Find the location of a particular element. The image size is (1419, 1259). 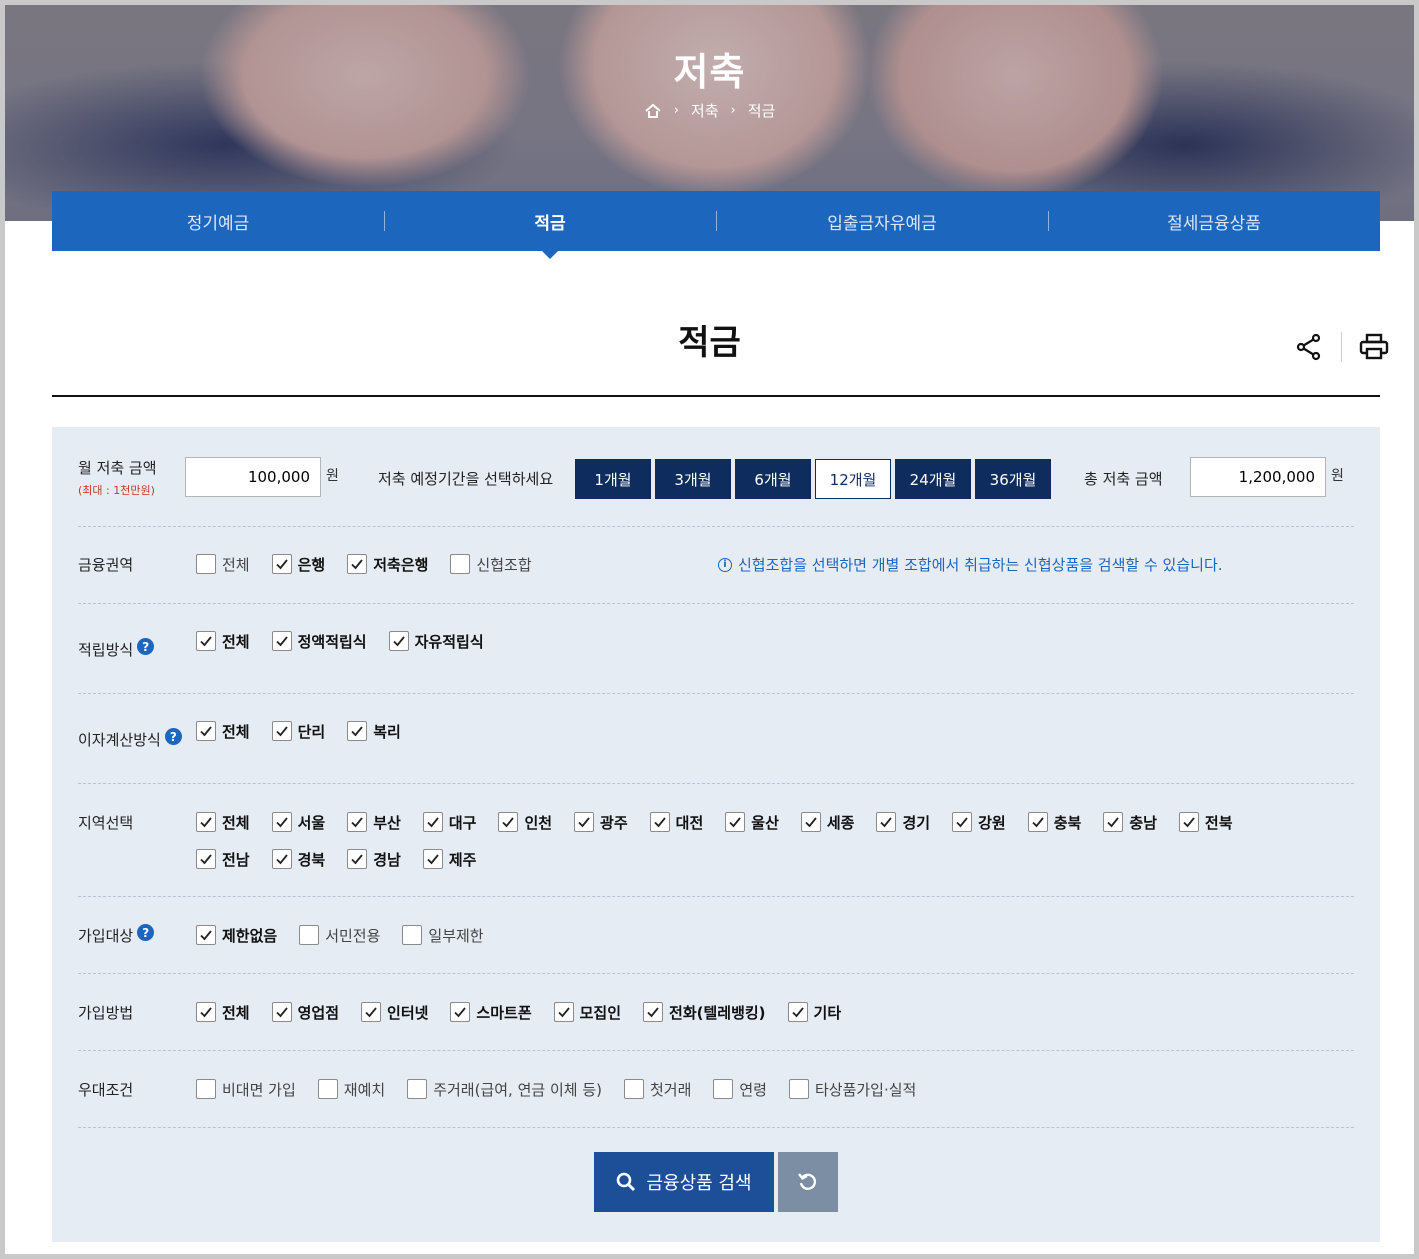

print-button is located at coordinates (1374, 347).